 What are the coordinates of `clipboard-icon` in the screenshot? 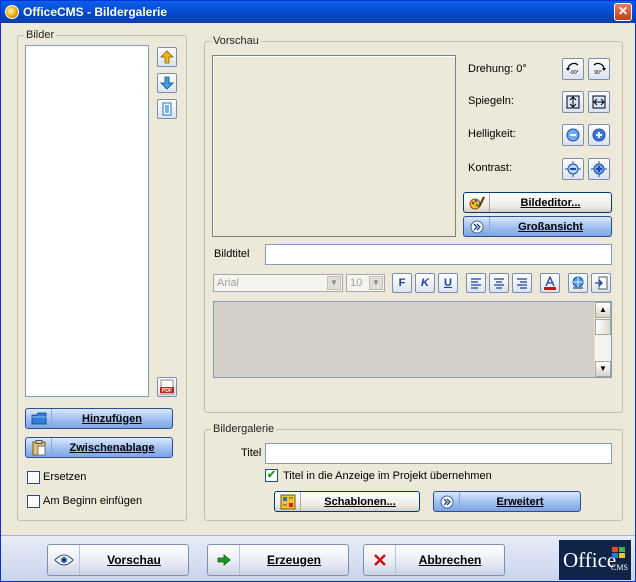 It's located at (39, 447).